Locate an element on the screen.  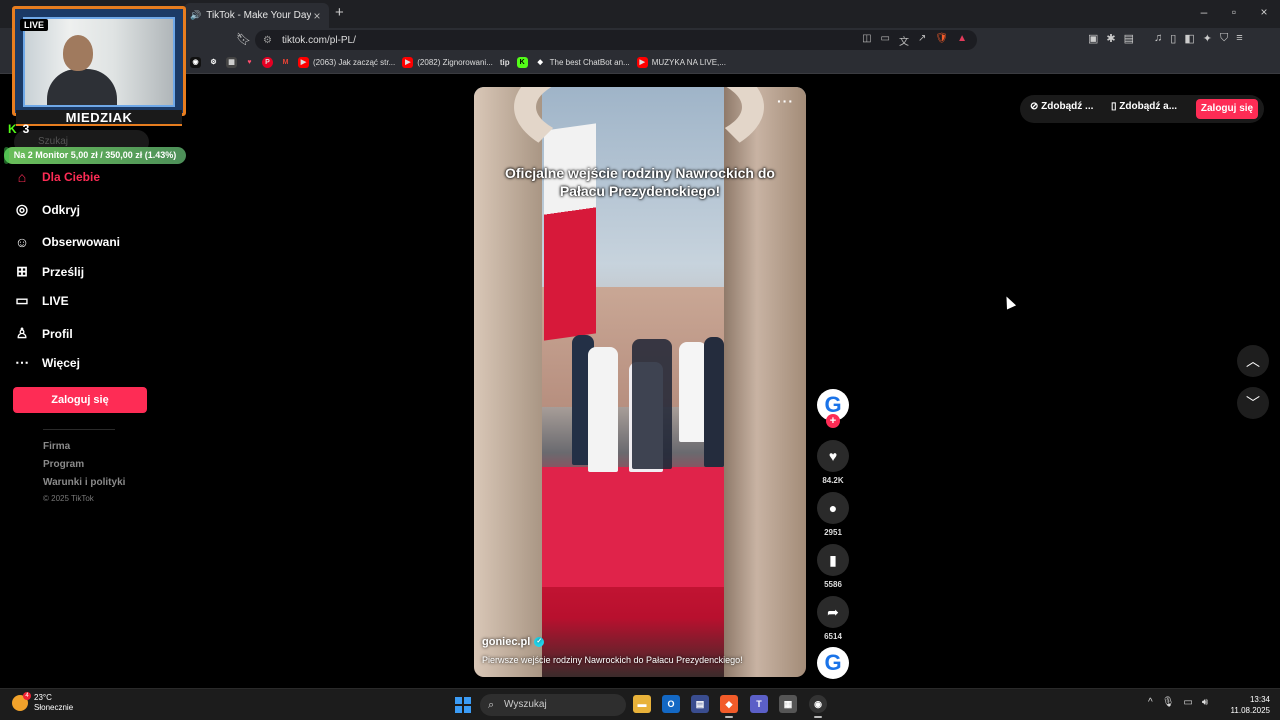
brave-shields-icon: 🛡 is located at coordinates (941, 40).